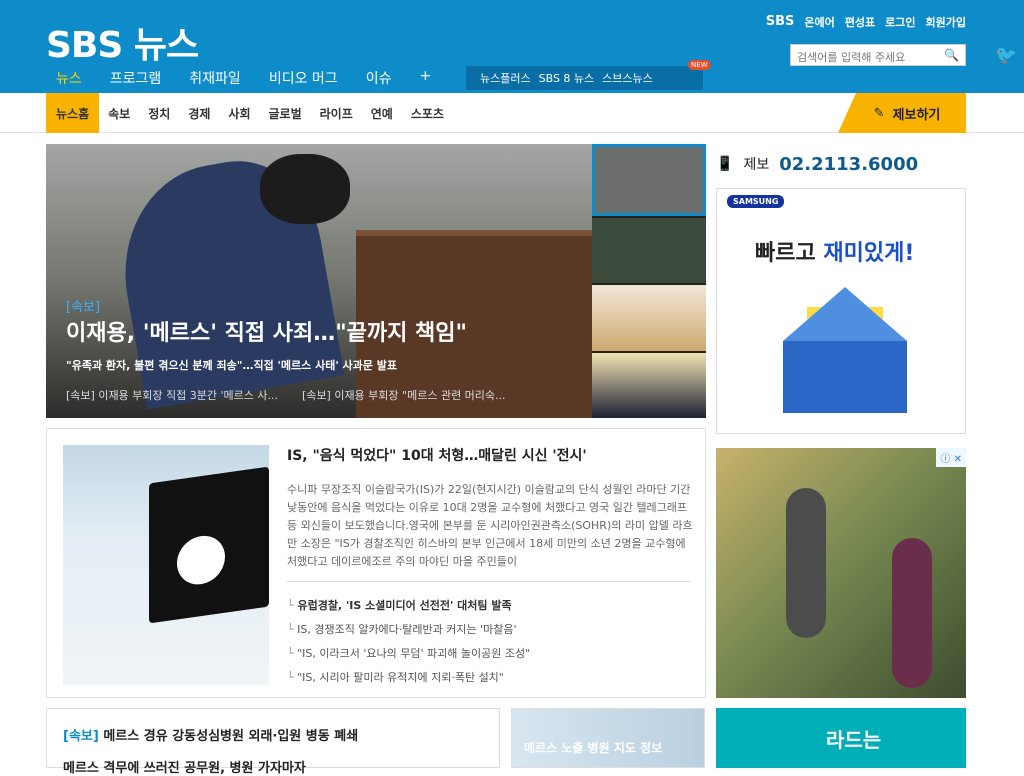 This screenshot has height=776, width=1024. What do you see at coordinates (215, 78) in the screenshot?
I see `nav-files: 취재파일` at bounding box center [215, 78].